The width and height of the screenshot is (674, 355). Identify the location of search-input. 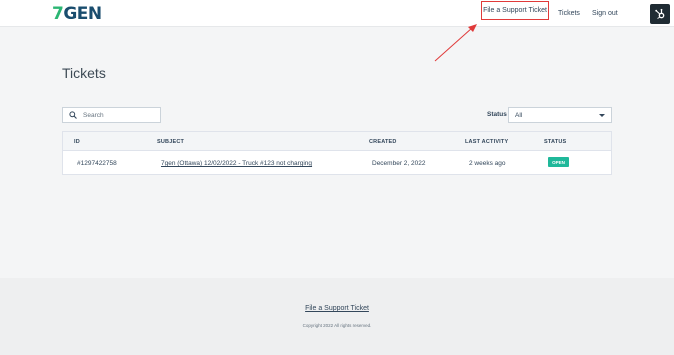
(118, 115).